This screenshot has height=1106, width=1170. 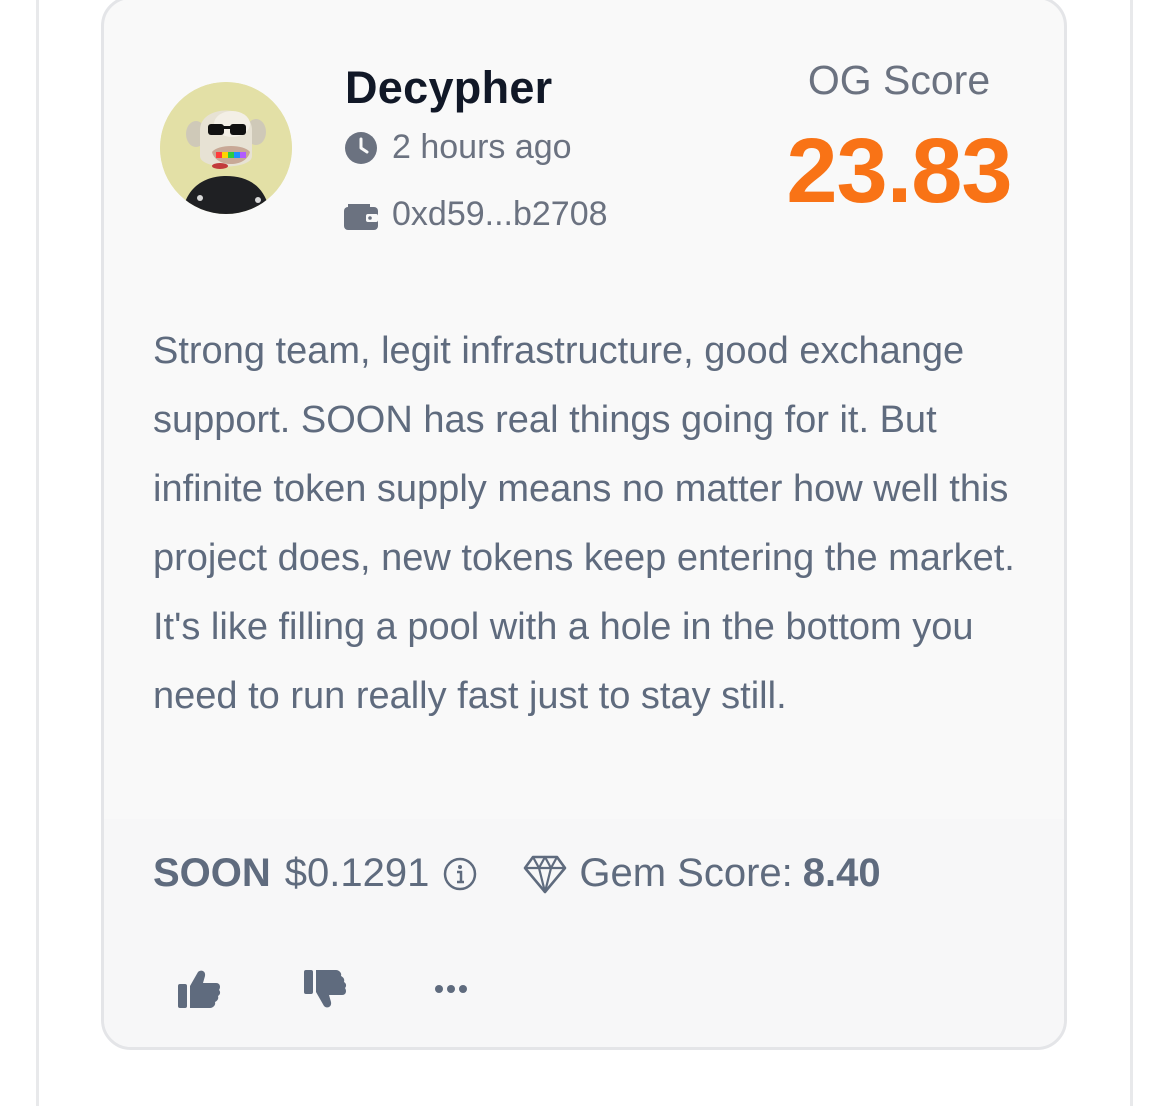 I want to click on token-ticker: SOON, so click(x=212, y=873).